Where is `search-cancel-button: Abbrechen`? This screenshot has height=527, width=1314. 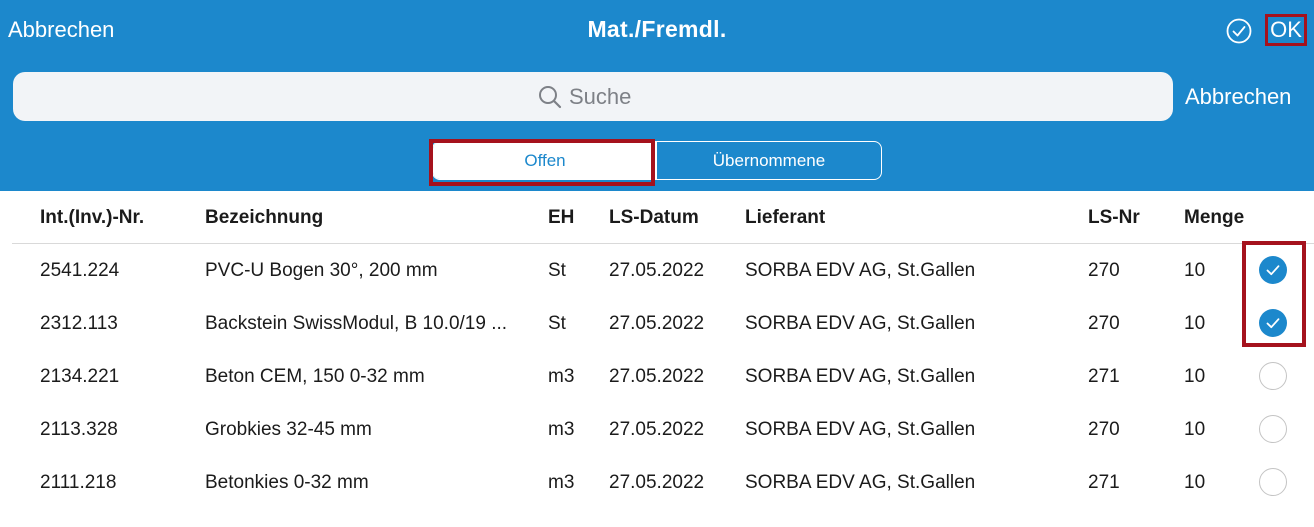
search-cancel-button: Abbrechen is located at coordinates (1238, 97).